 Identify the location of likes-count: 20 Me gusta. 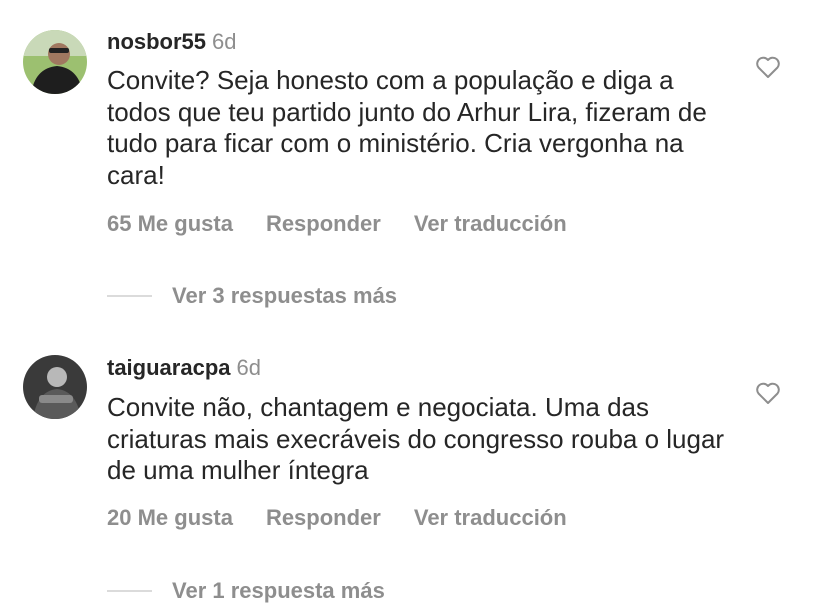
(170, 518).